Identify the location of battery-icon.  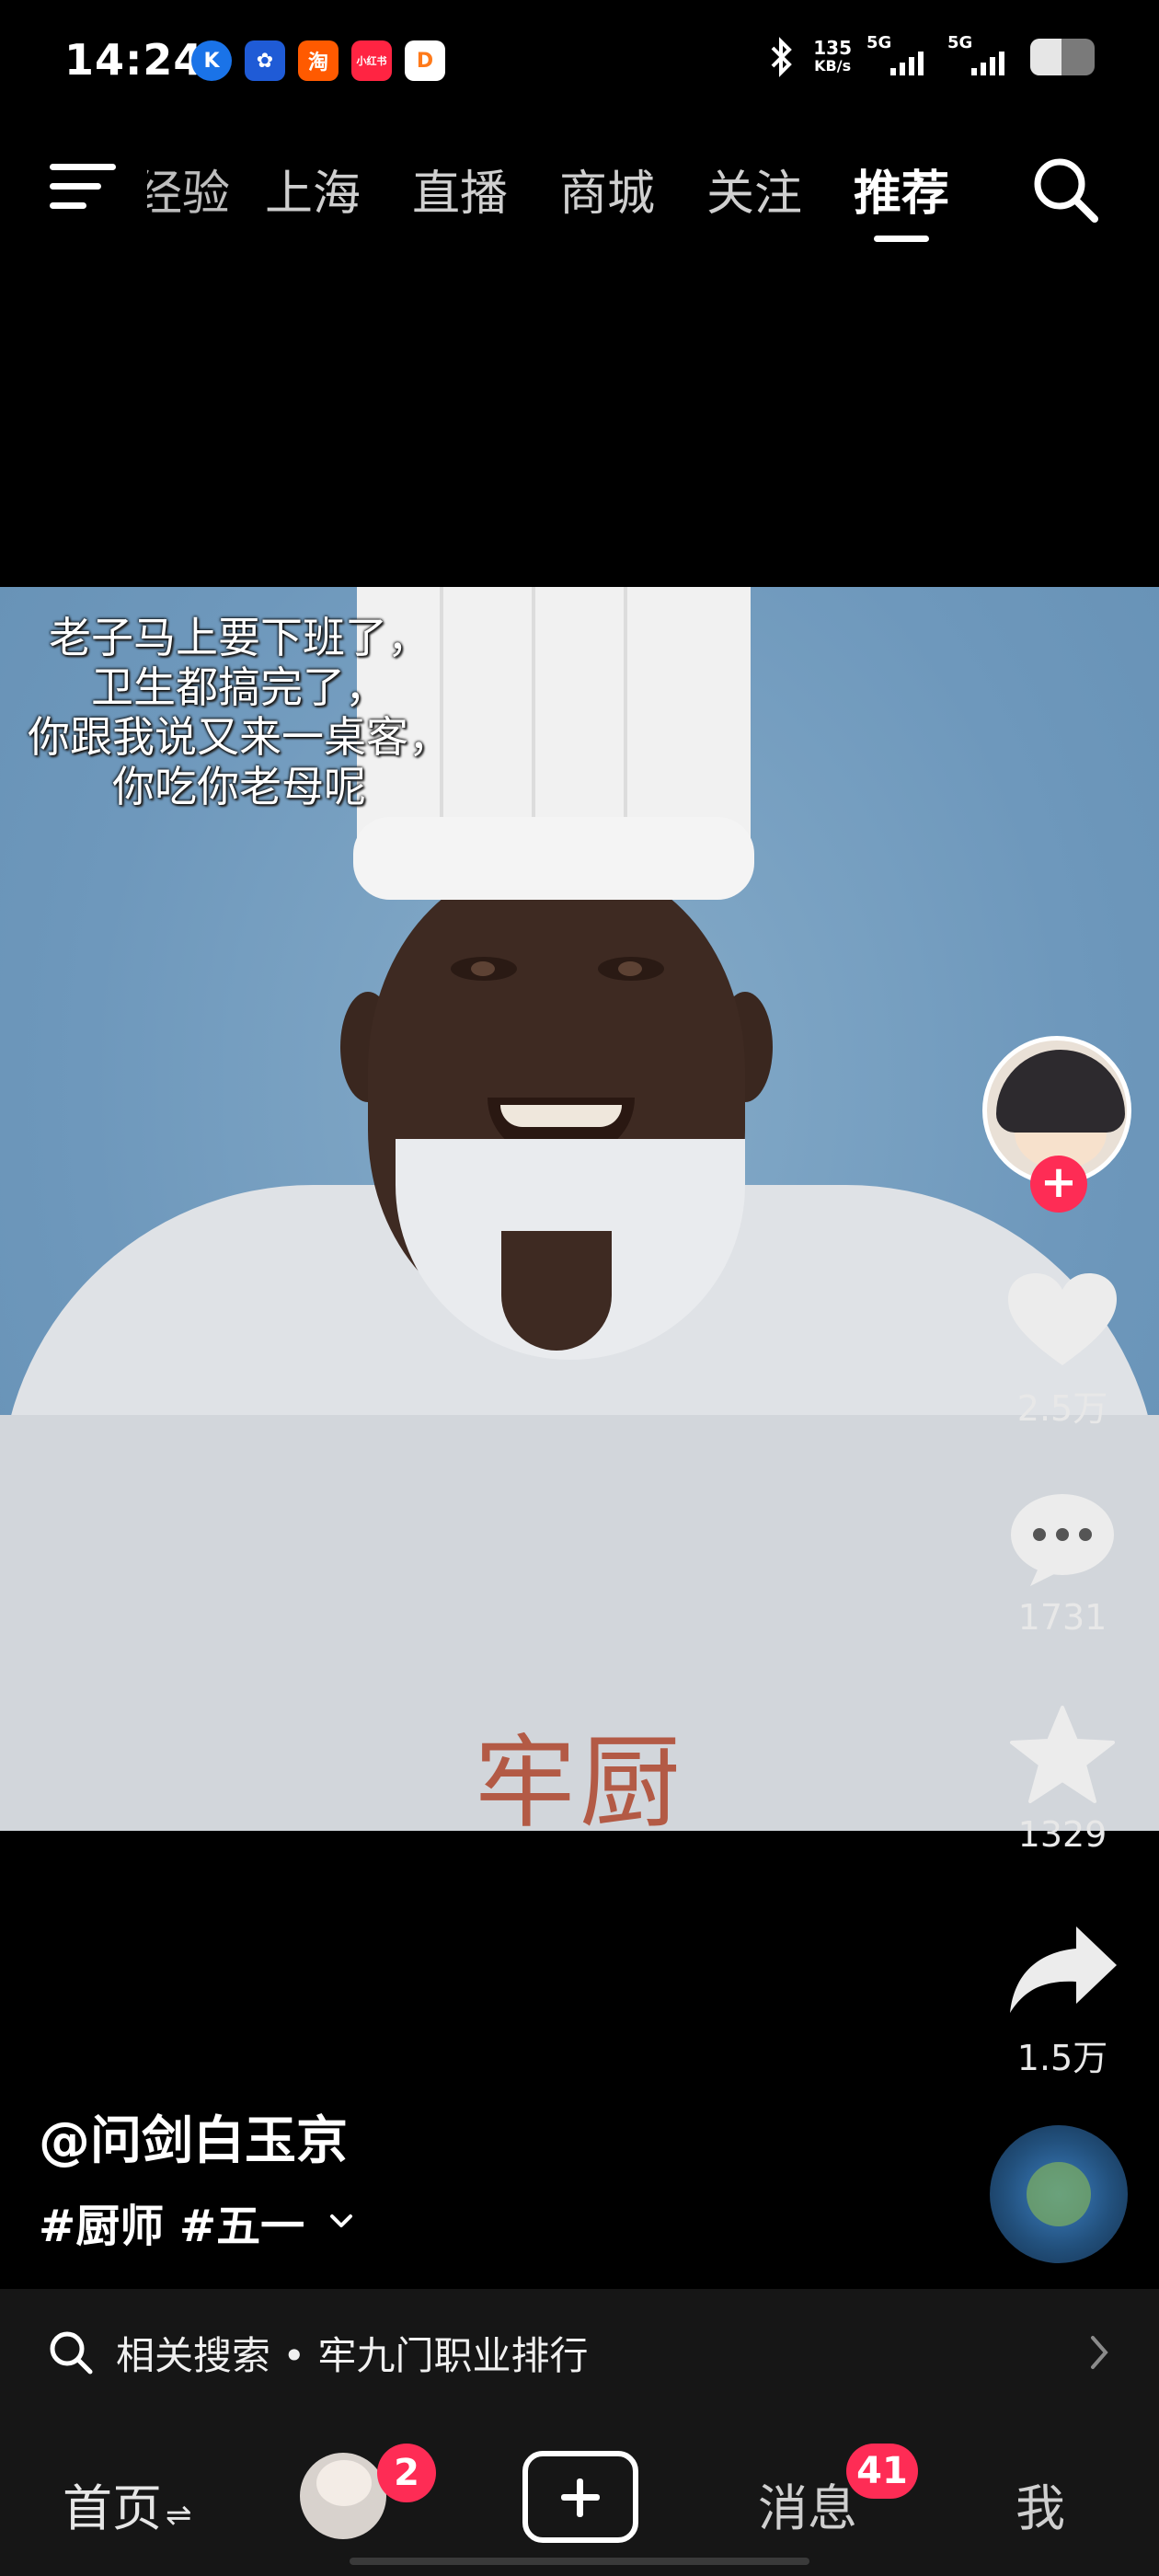
(1062, 57).